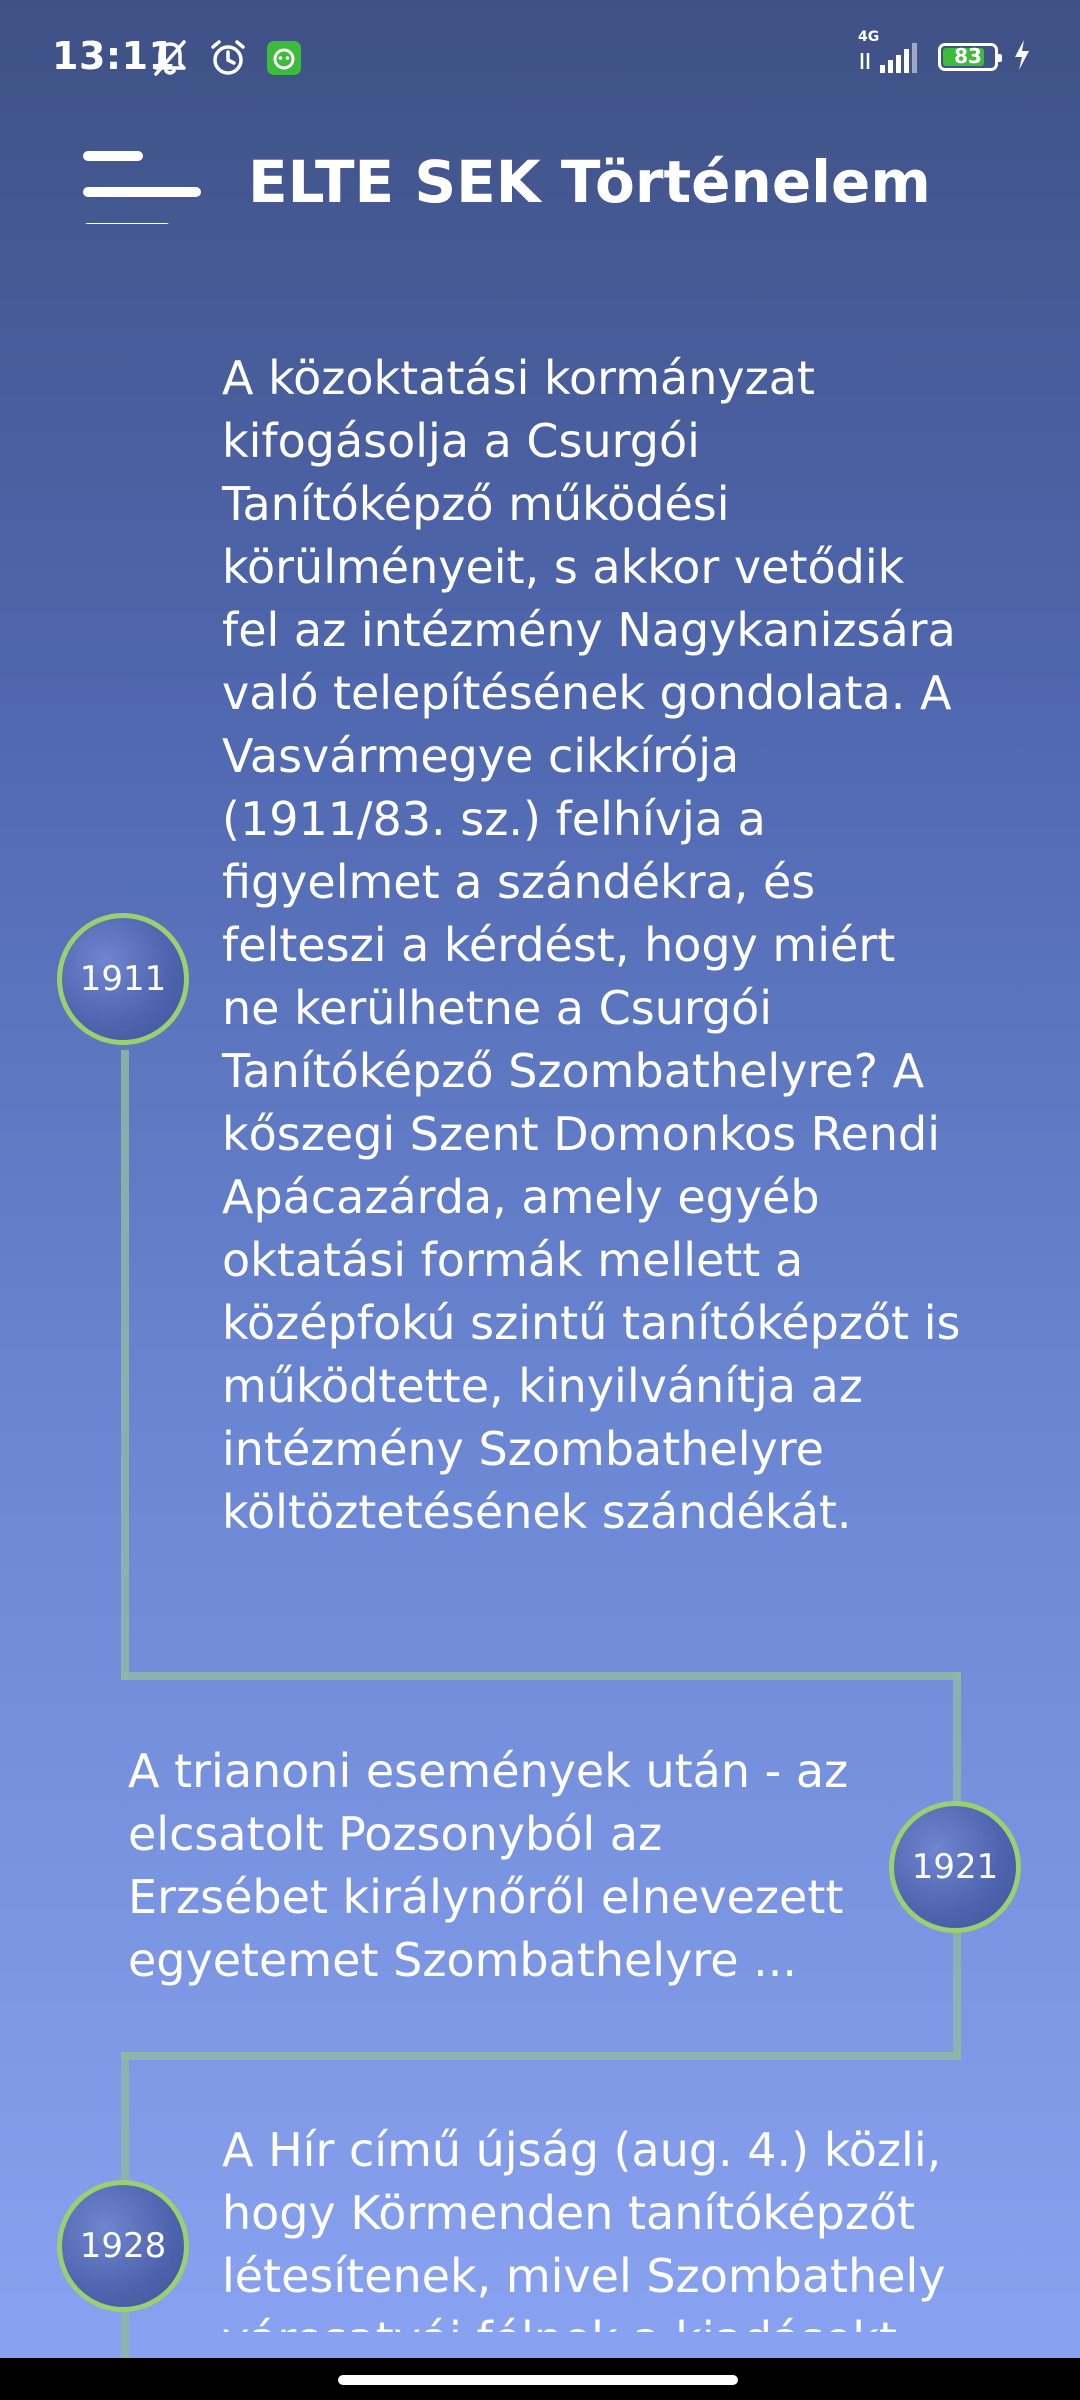 This screenshot has height=2400, width=1080. Describe the element at coordinates (589, 182) in the screenshot. I see `app-title: ELTE SEK Történelem` at that location.